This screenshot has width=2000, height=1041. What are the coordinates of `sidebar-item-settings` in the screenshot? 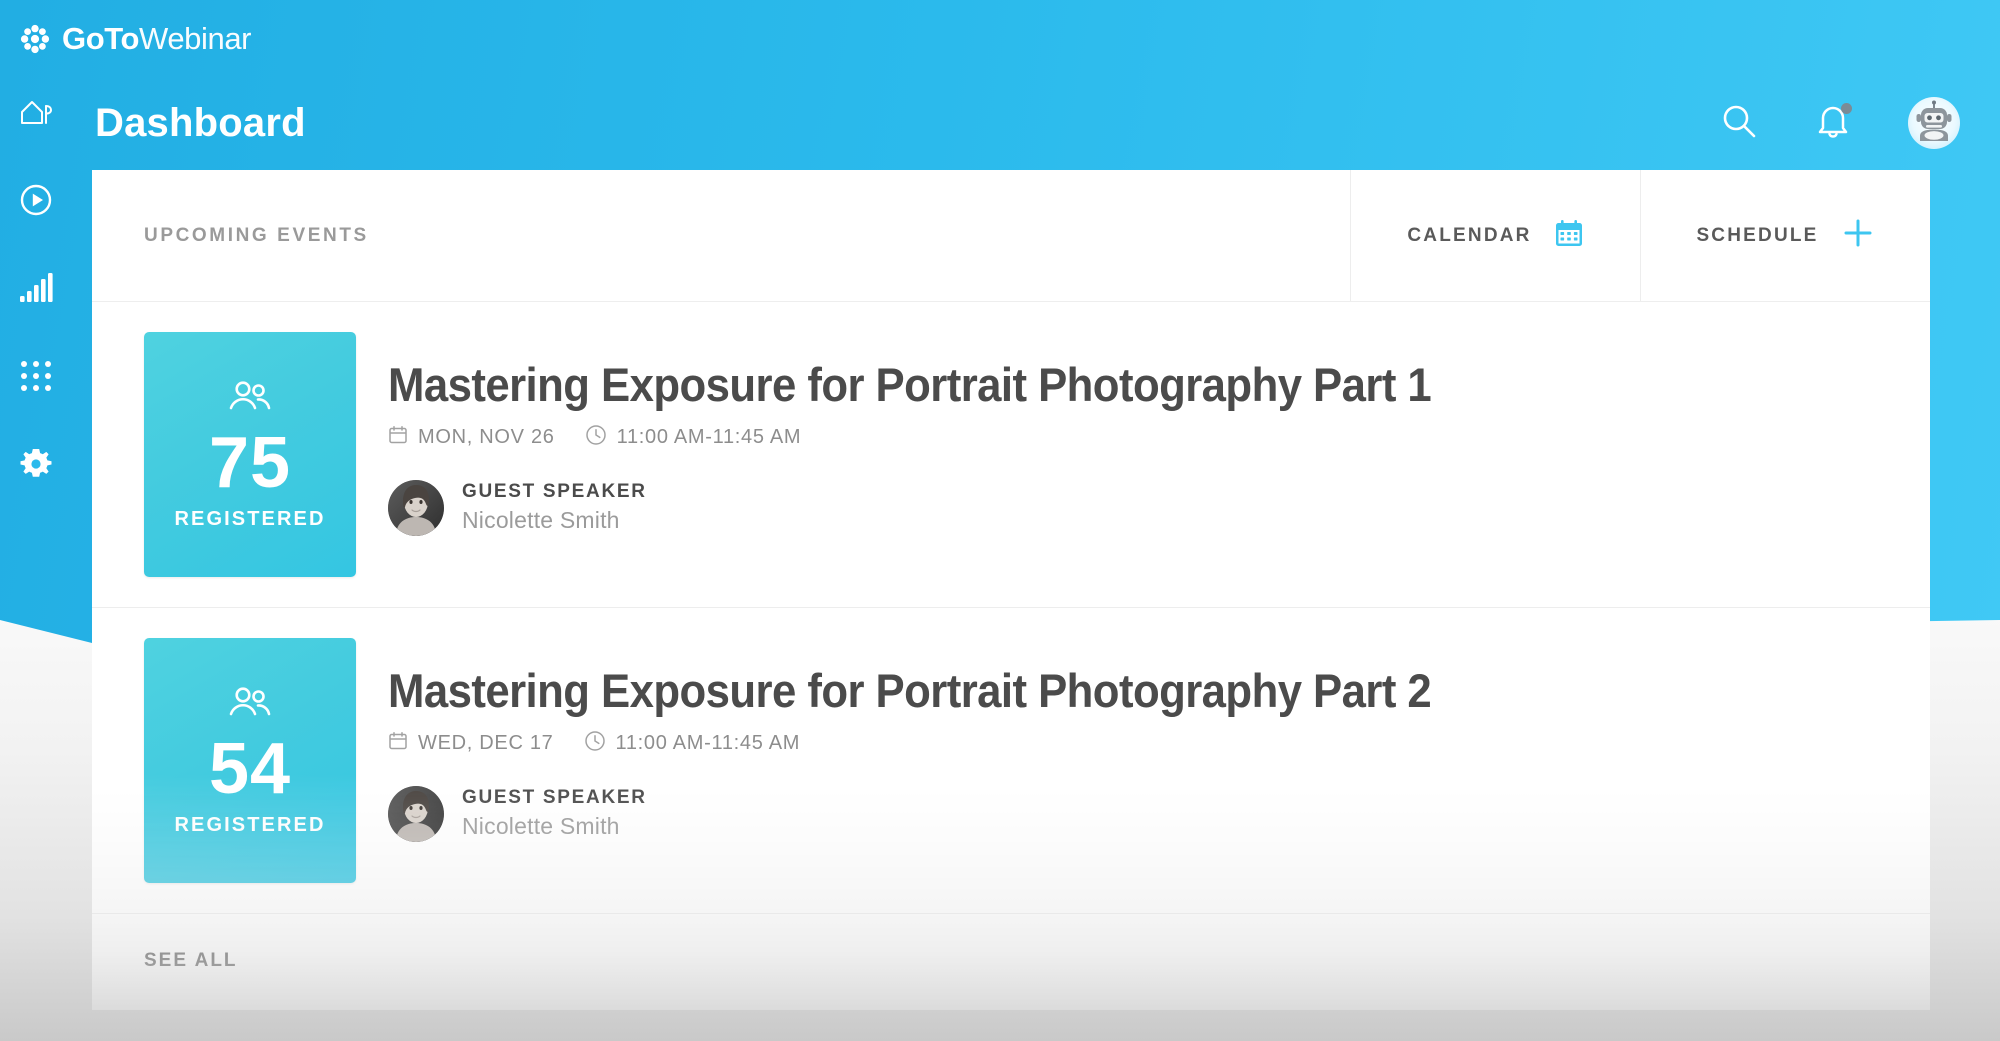 It's located at (36, 464).